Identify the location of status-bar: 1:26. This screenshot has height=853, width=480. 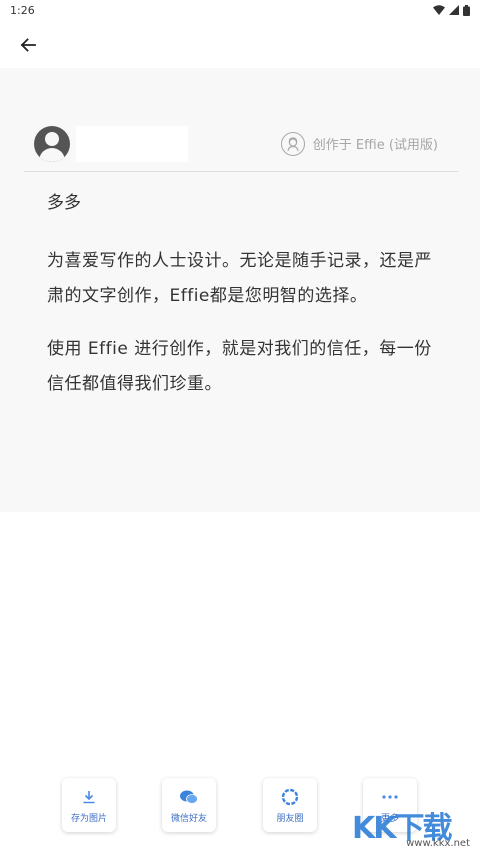
(240, 10).